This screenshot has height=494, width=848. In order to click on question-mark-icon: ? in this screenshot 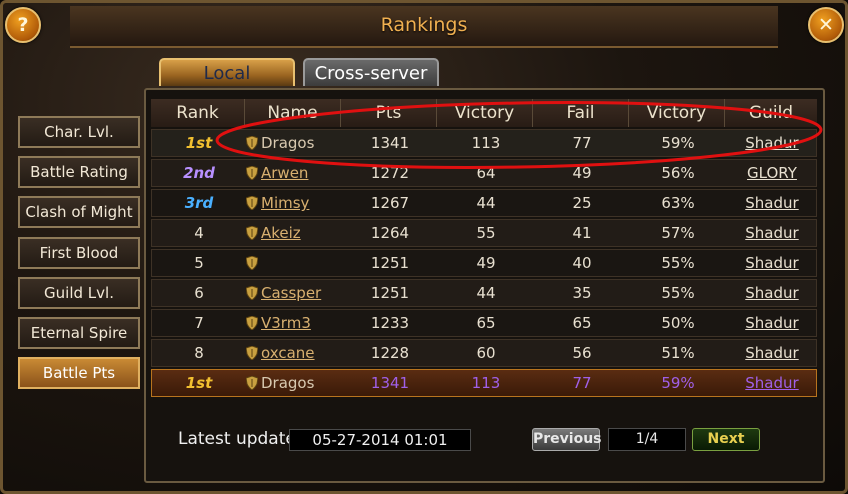, I will do `click(23, 25)`.